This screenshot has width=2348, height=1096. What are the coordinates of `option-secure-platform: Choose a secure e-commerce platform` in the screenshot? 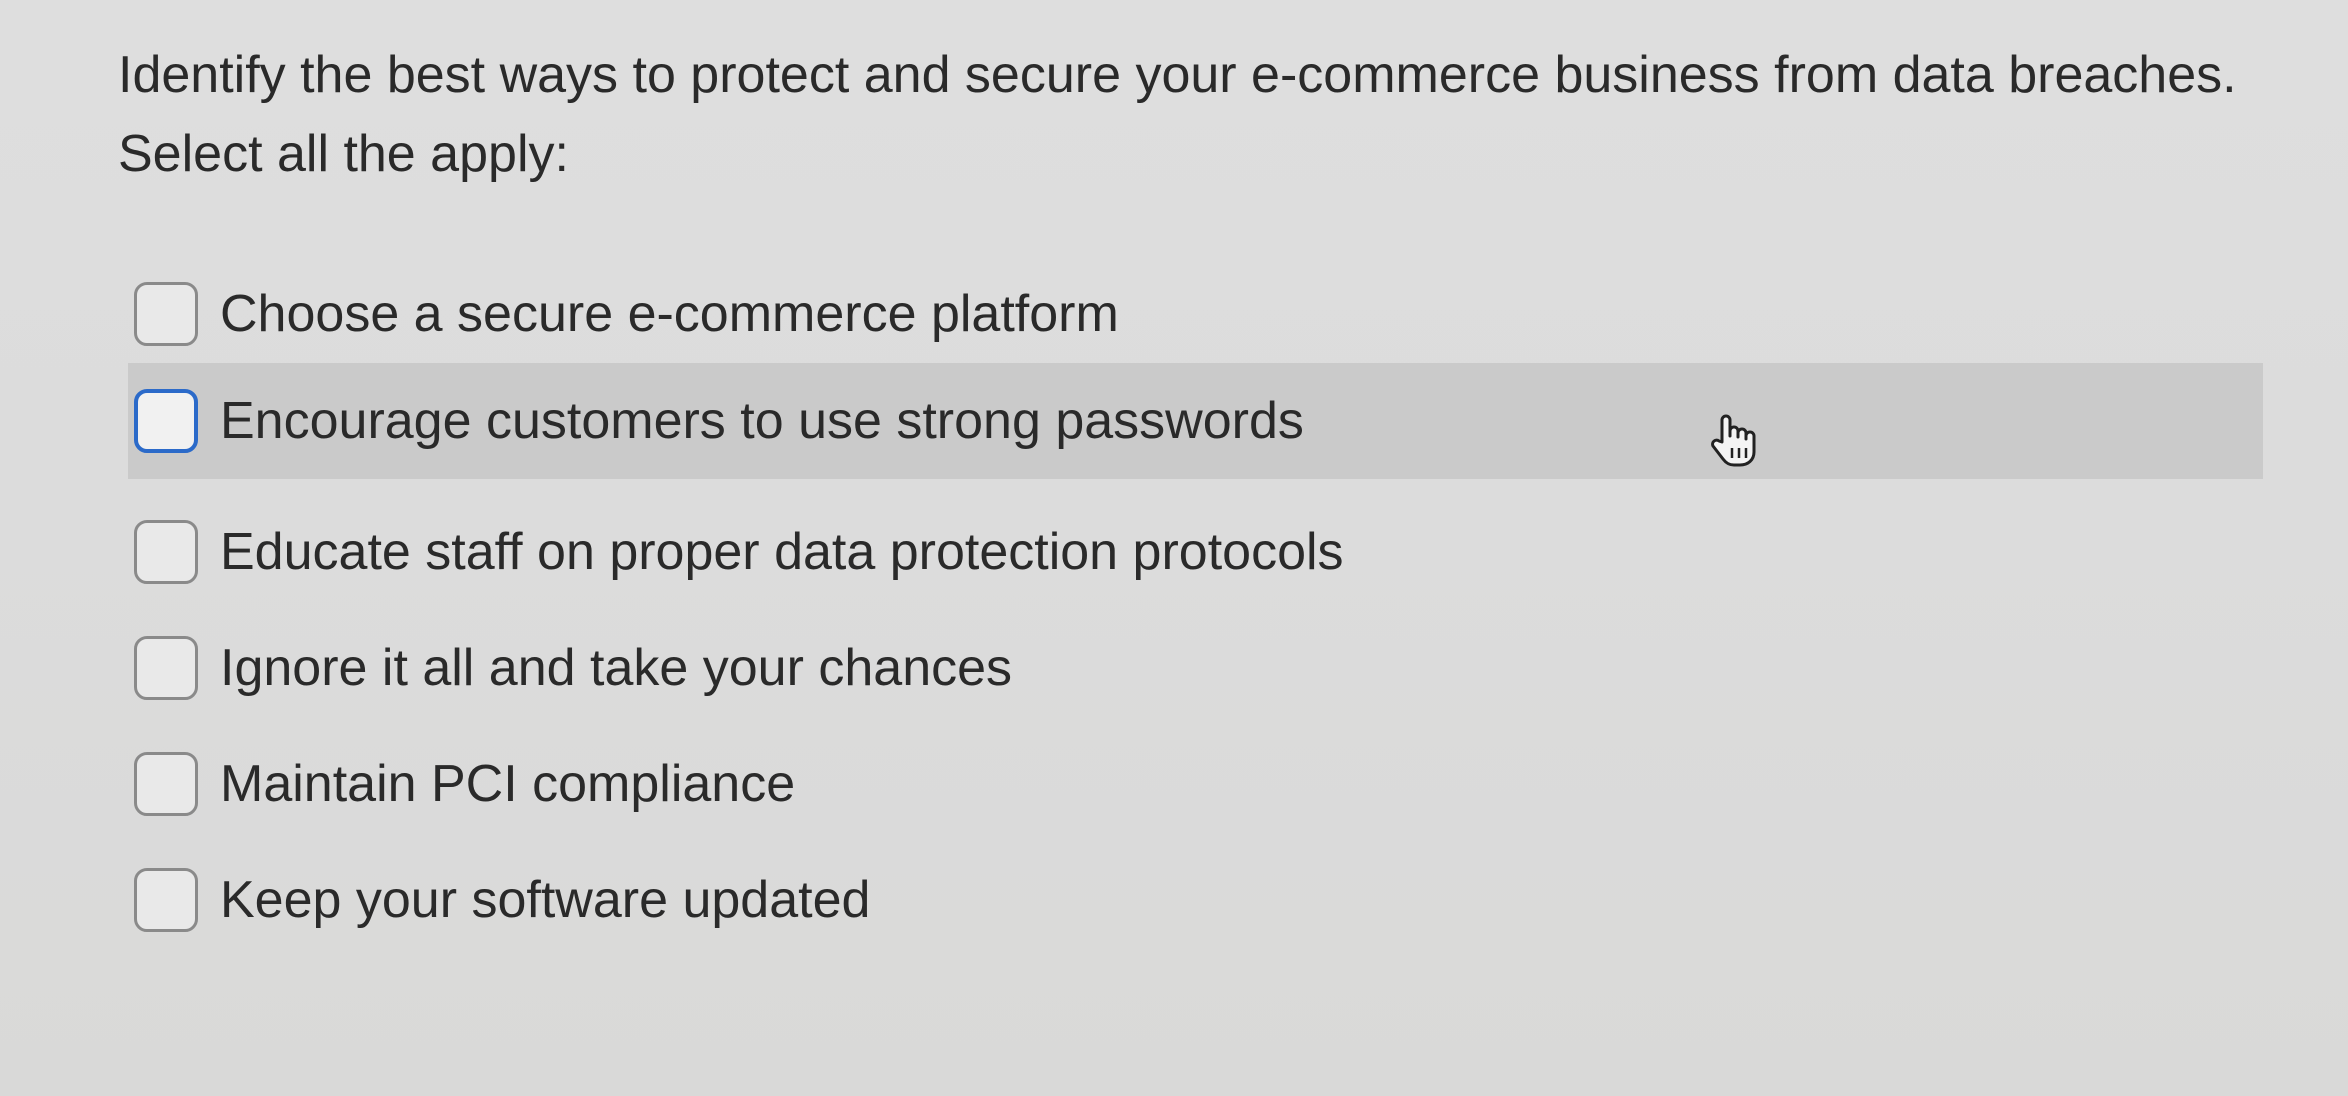 It's located at (1195, 314).